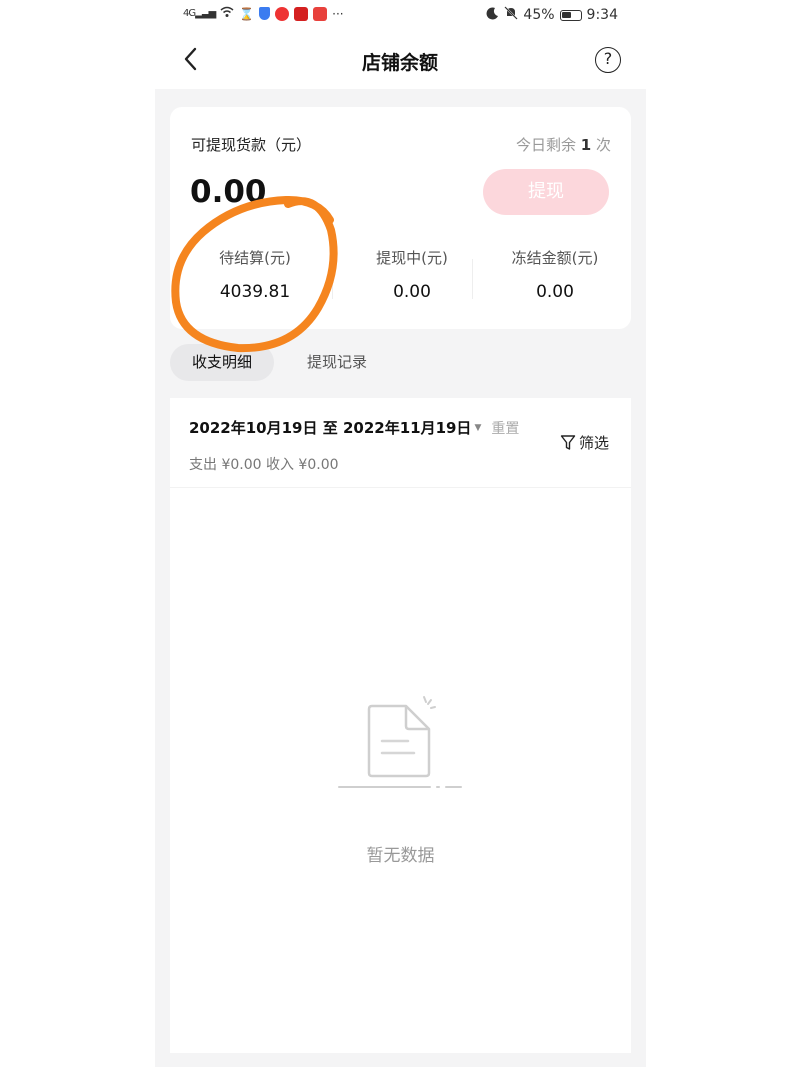  I want to click on reset-button: 重置, so click(505, 428).